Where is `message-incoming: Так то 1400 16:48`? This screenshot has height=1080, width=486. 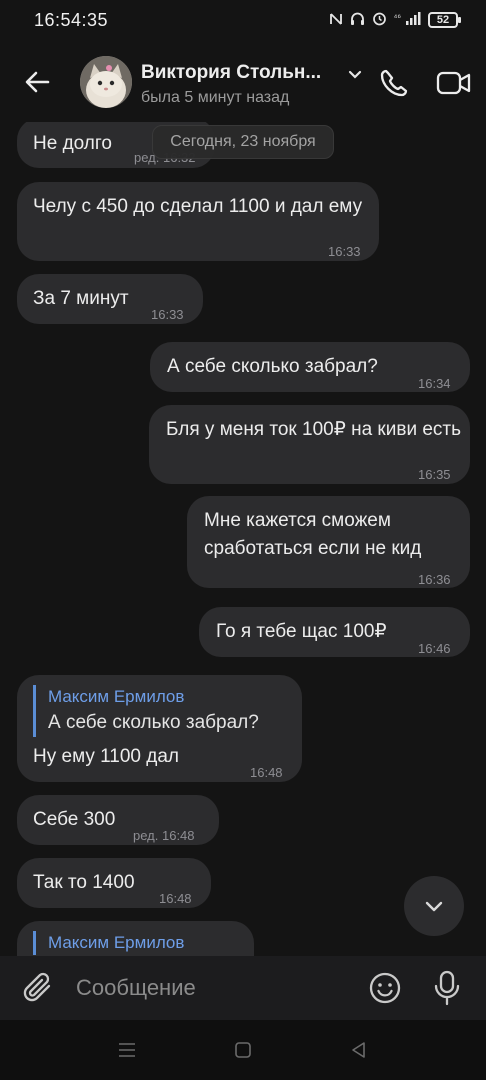 message-incoming: Так то 1400 16:48 is located at coordinates (114, 883).